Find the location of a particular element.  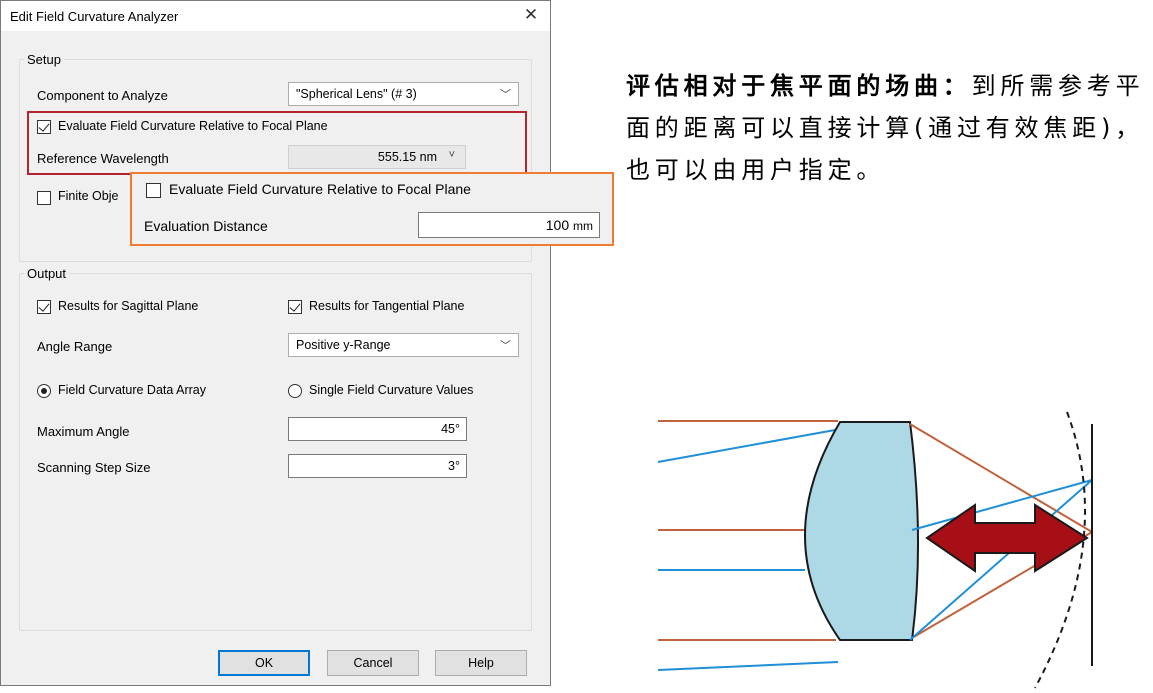

help-button: Help is located at coordinates (481, 663).